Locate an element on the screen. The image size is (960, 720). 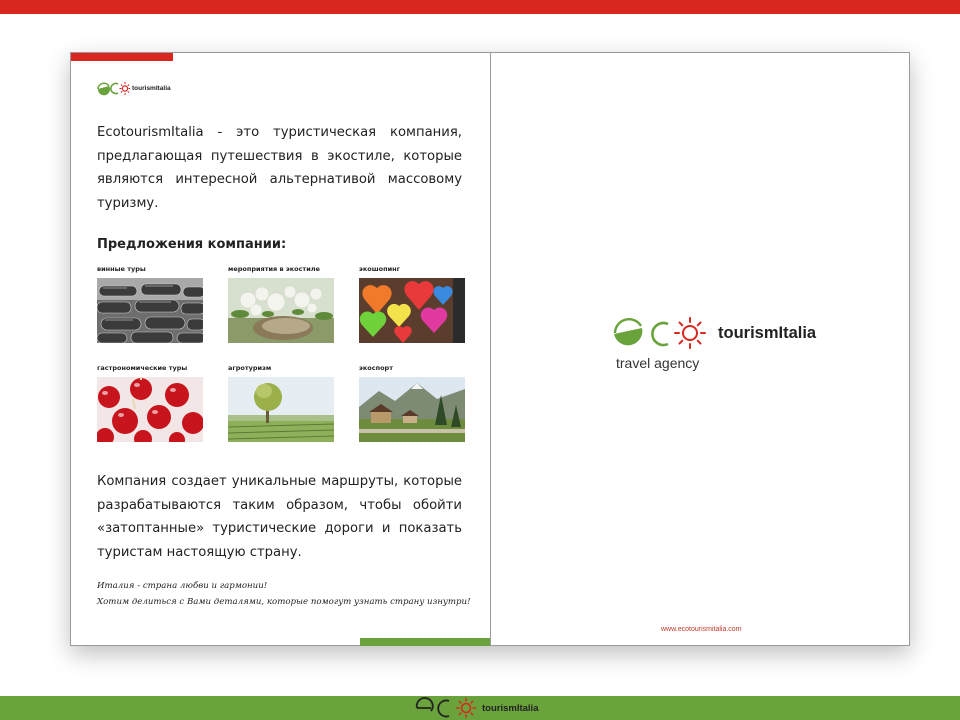
eco-logo-small: tourismItalia is located at coordinates (133, 88).